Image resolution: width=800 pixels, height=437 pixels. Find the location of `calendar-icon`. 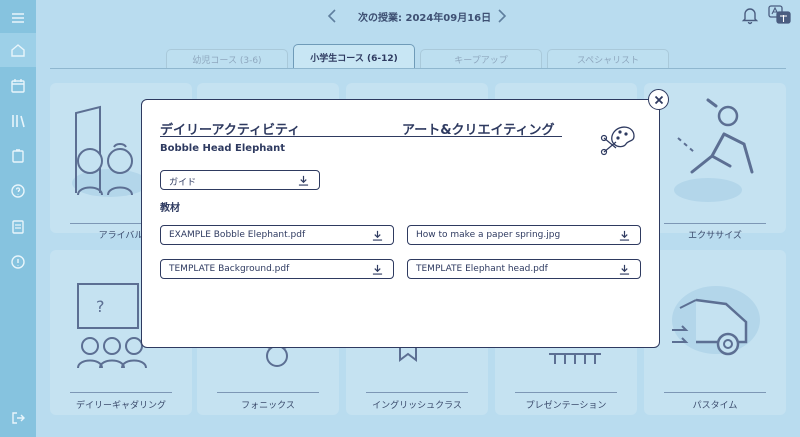

calendar-icon is located at coordinates (18, 86).